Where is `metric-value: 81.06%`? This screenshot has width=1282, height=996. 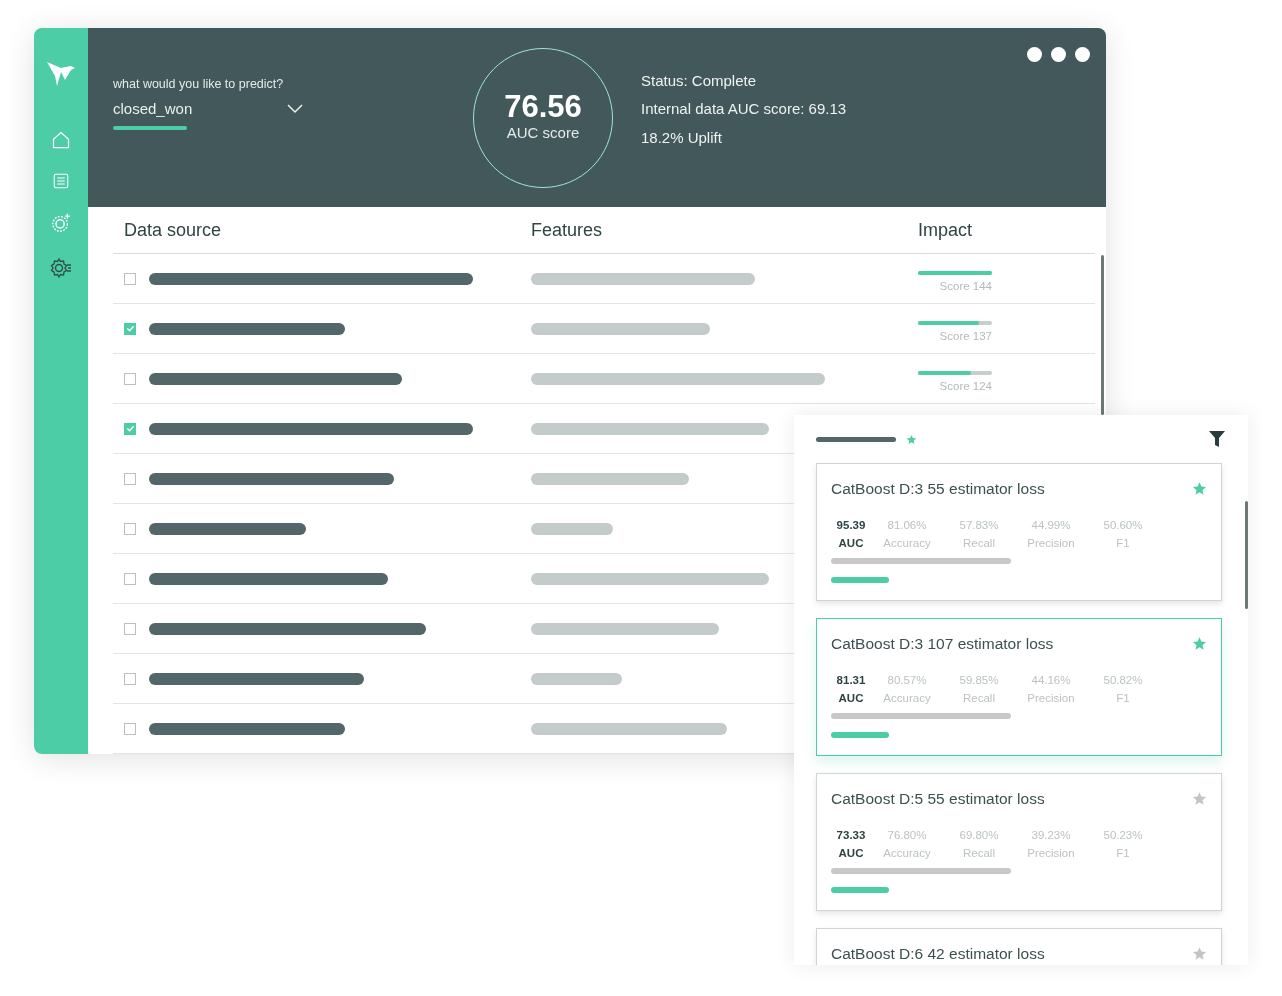
metric-value: 81.06% is located at coordinates (907, 526).